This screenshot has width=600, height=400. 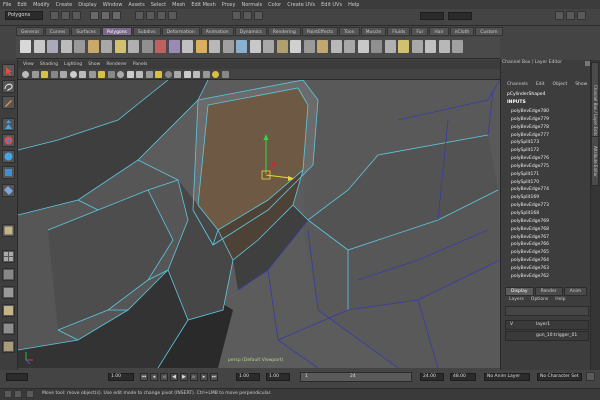 I want to click on anim-prefs-icon, so click(x=590, y=376).